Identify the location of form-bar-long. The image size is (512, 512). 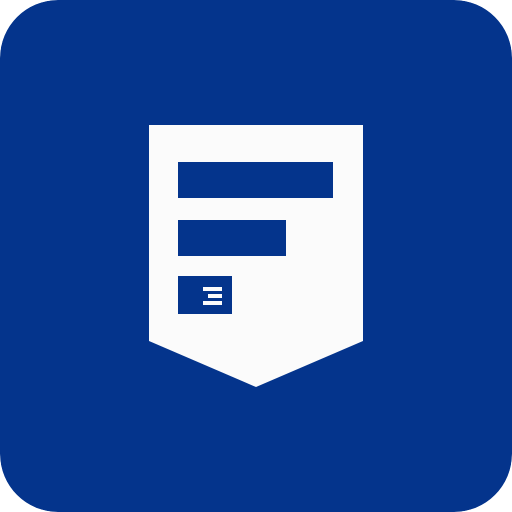
(255, 180).